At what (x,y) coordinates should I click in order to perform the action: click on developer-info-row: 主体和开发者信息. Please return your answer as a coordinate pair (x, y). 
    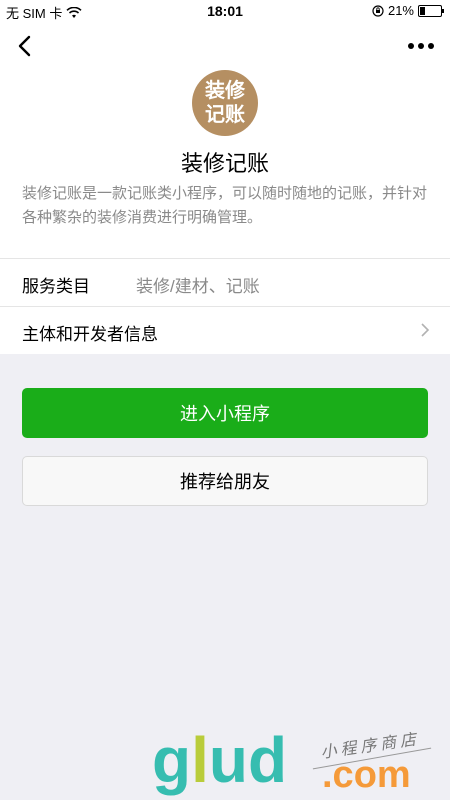
    Looking at the image, I should click on (225, 329).